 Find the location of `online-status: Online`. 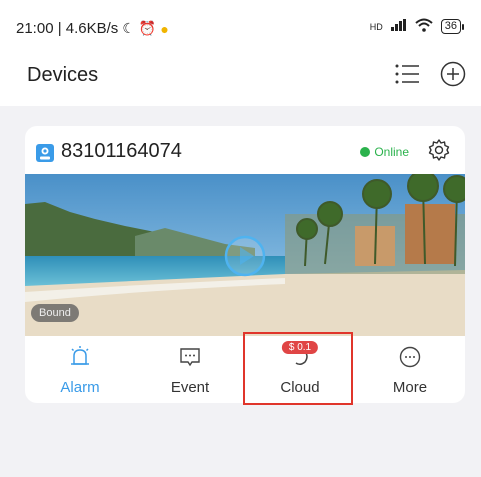

online-status: Online is located at coordinates (384, 152).